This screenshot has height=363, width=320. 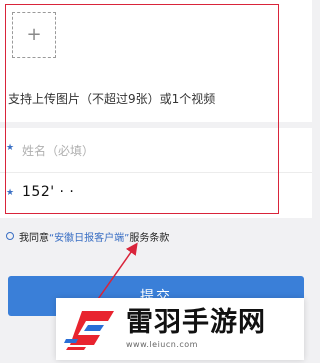 What do you see at coordinates (48, 192) in the screenshot?
I see `phone-input-value: 152' · ·` at bounding box center [48, 192].